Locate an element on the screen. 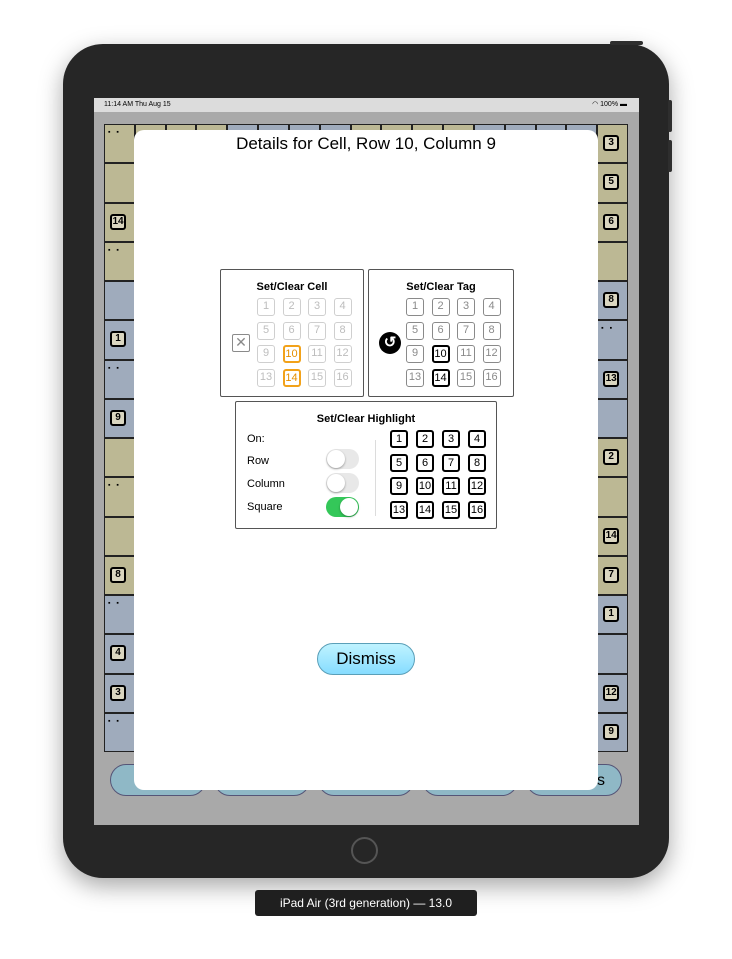 This screenshot has height=959, width=732. highlight-number-7: 7 is located at coordinates (451, 462).